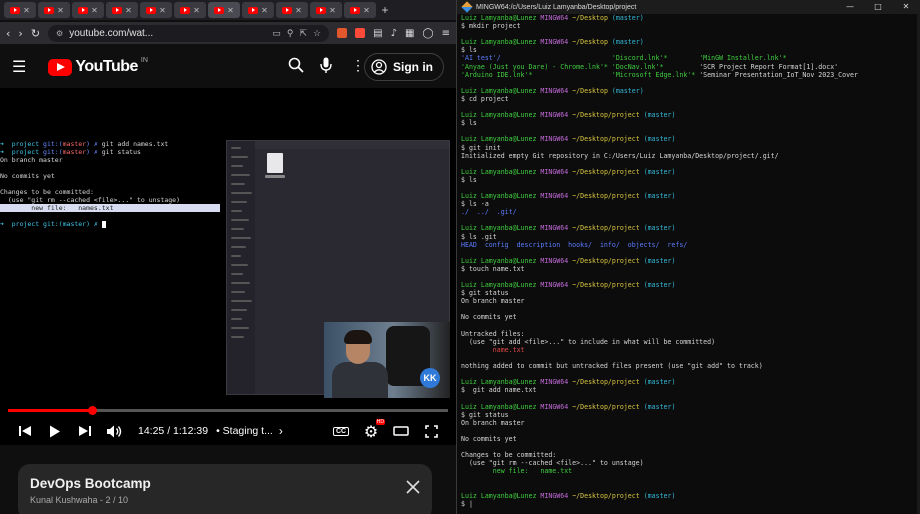 This screenshot has height=514, width=920. What do you see at coordinates (401, 431) in the screenshot?
I see `theater-mode-button` at bounding box center [401, 431].